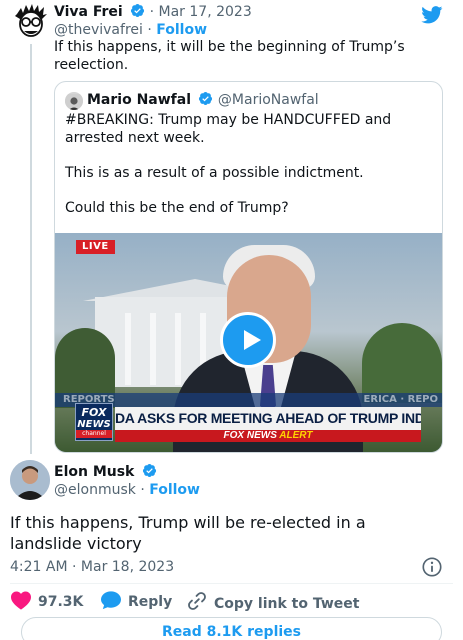  Describe the element at coordinates (61, 602) in the screenshot. I see `like-count: 97.3K` at that location.